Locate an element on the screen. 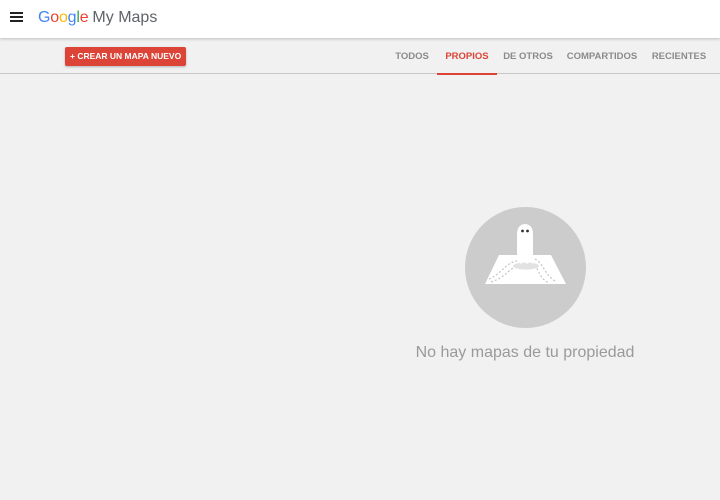 The height and width of the screenshot is (500, 720). tab-propios: PROPIOS is located at coordinates (467, 56).